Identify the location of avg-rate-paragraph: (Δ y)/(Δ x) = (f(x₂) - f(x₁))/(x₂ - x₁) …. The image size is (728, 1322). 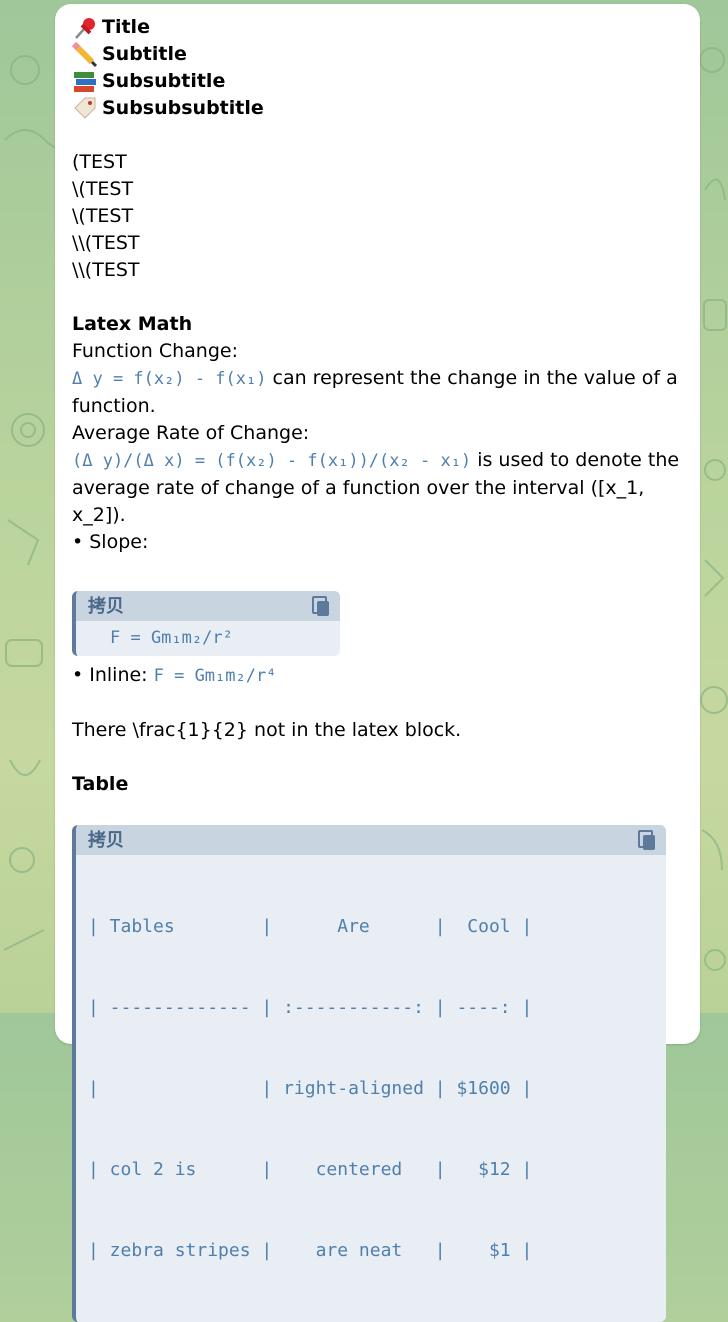
(378, 488).